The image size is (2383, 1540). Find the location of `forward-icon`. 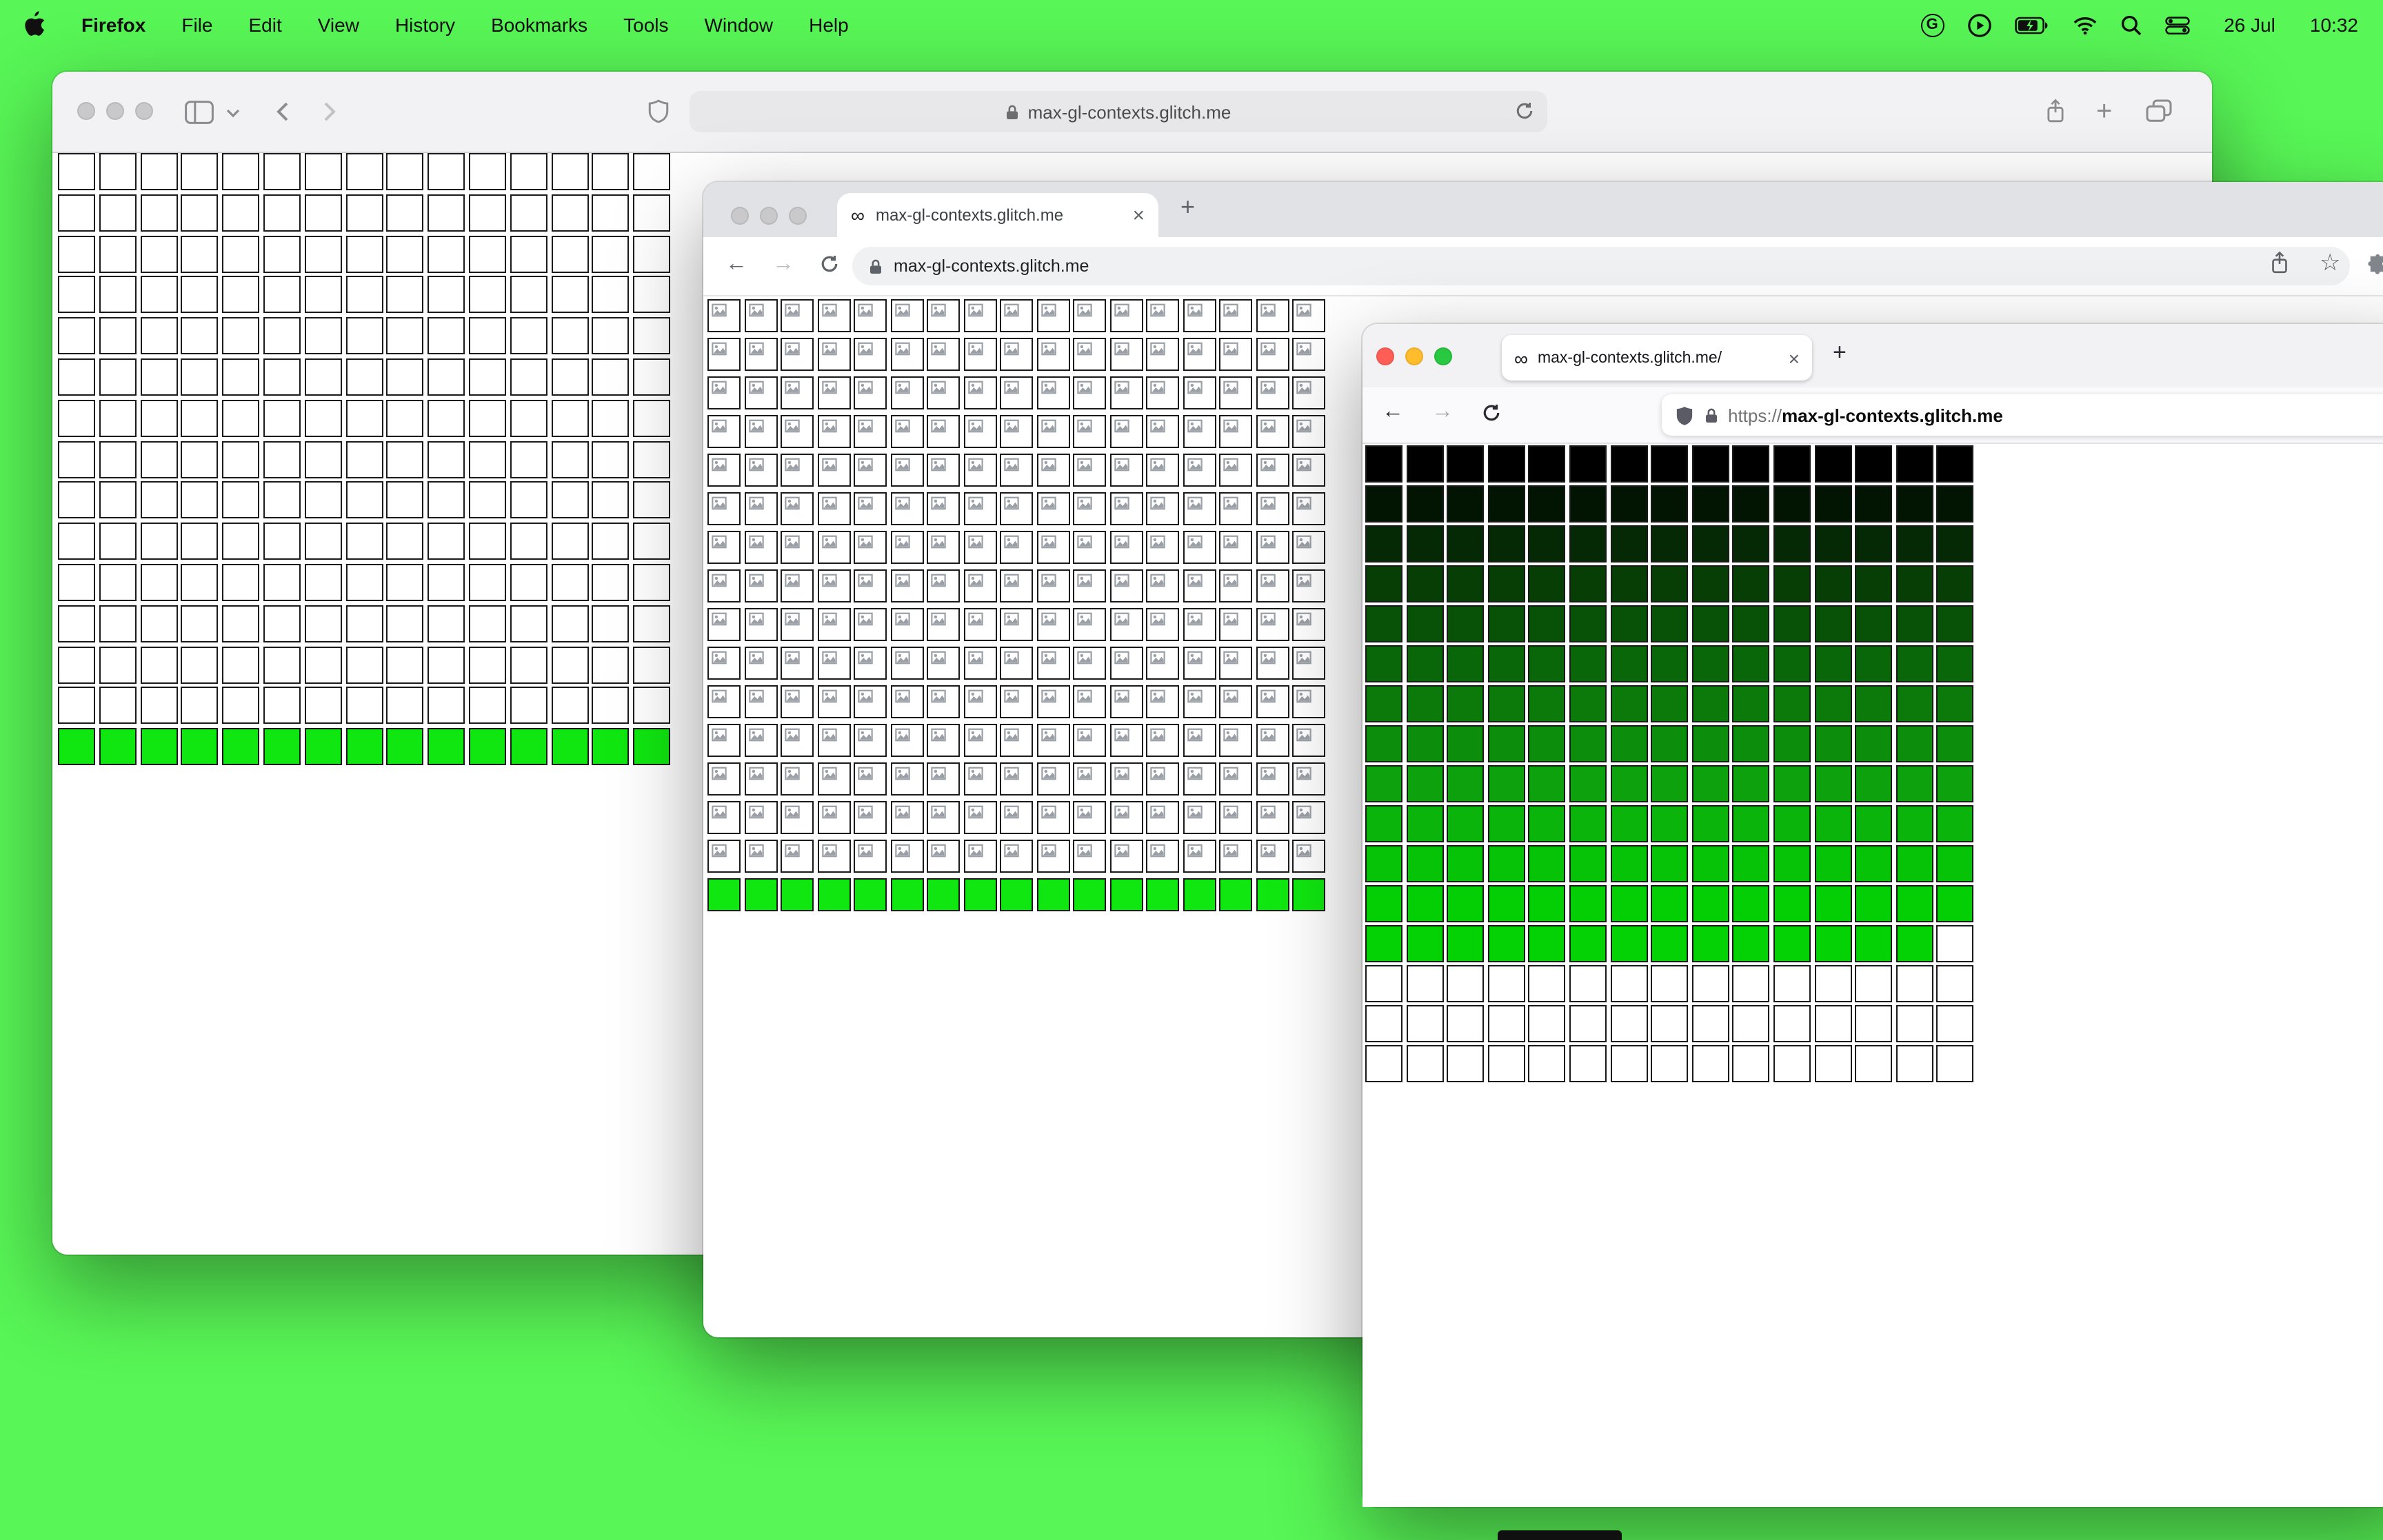

forward-icon is located at coordinates (329, 112).